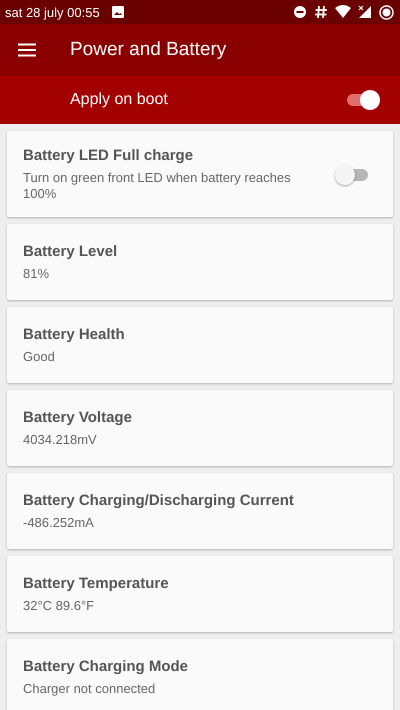 This screenshot has width=400, height=710. Describe the element at coordinates (200, 262) in the screenshot. I see `setting-card: Battery Level 81%` at that location.